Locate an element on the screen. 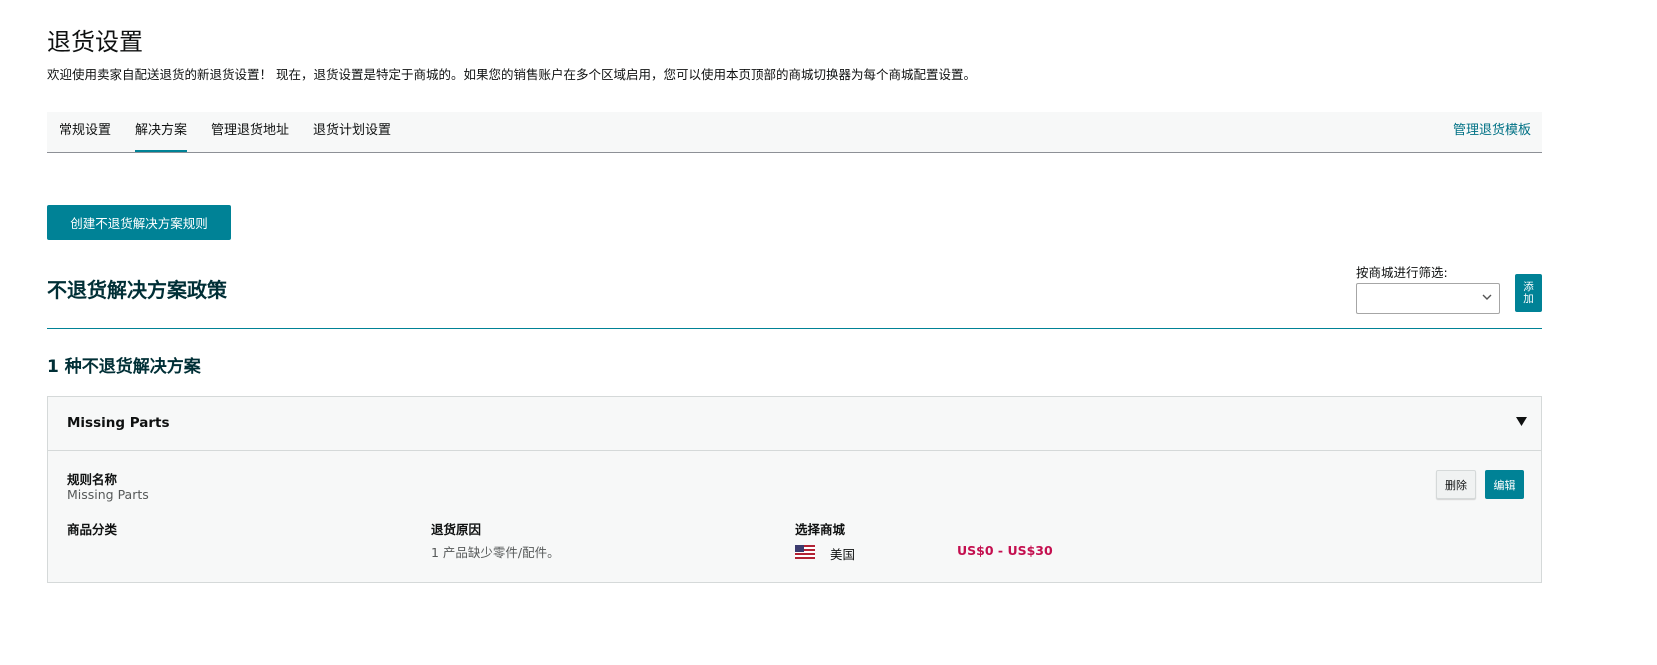 Image resolution: width=1657 pixels, height=665 pixels. tab-general-settings: 常规设置 is located at coordinates (85, 132).